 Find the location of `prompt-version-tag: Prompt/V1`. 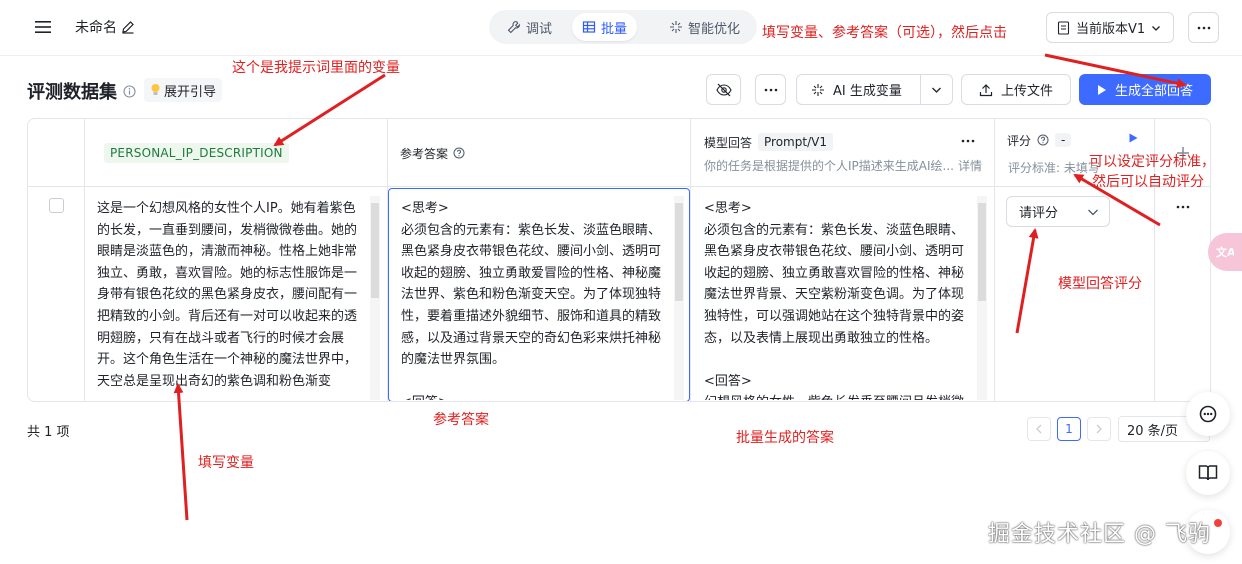

prompt-version-tag: Prompt/V1 is located at coordinates (795, 142).